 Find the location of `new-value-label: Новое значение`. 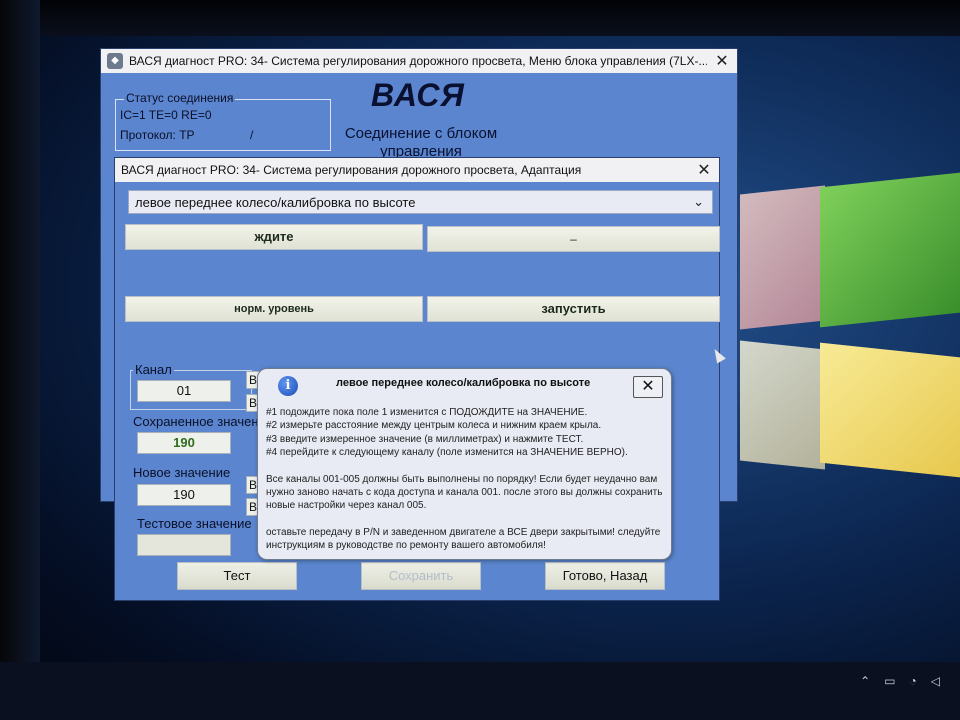

new-value-label: Новое значение is located at coordinates (182, 472).